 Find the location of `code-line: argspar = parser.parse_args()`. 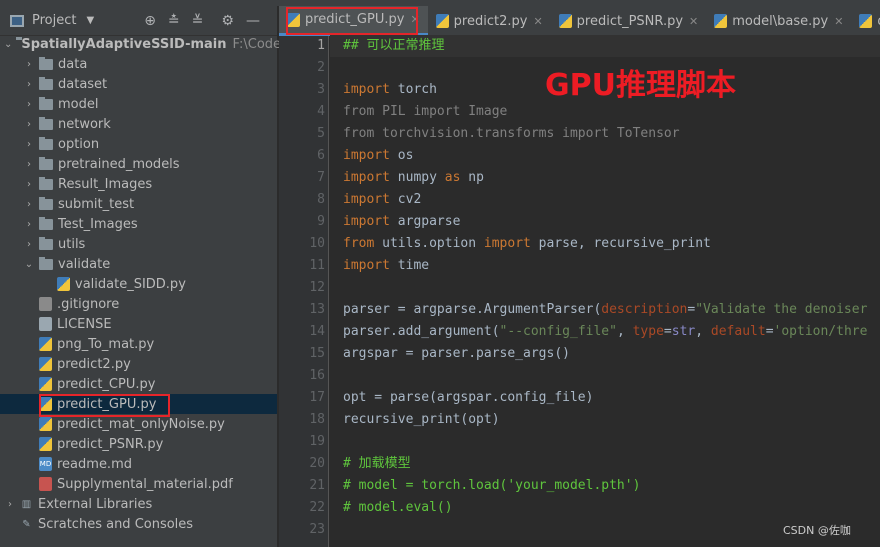

code-line: argspar = parser.parse_args() is located at coordinates (456, 354).